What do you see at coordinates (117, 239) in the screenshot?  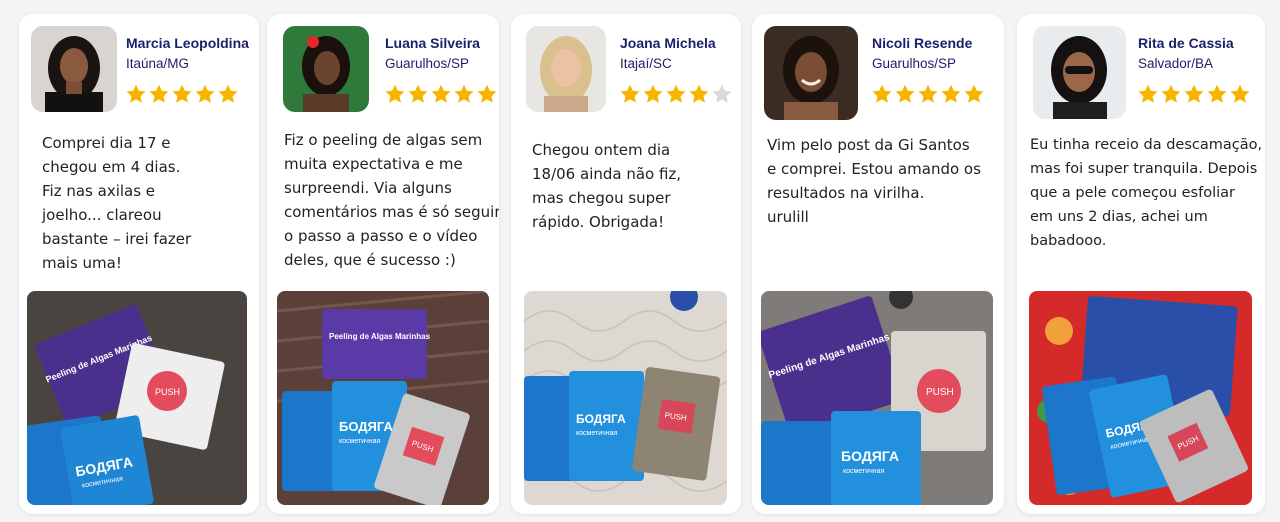 I see `review-line: bastante – irei fazer` at bounding box center [117, 239].